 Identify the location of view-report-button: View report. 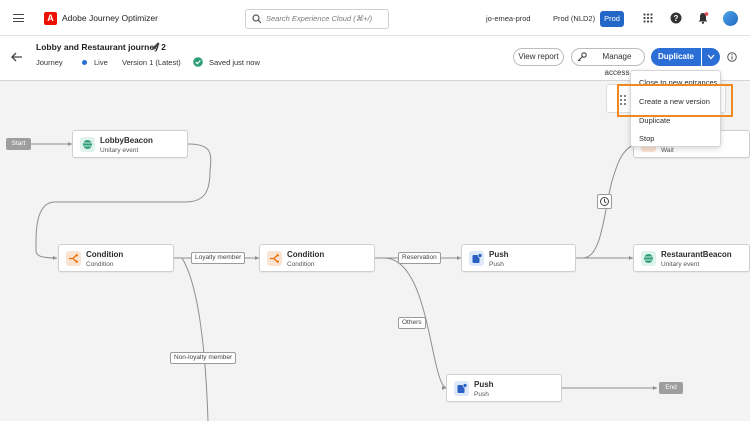
(538, 57).